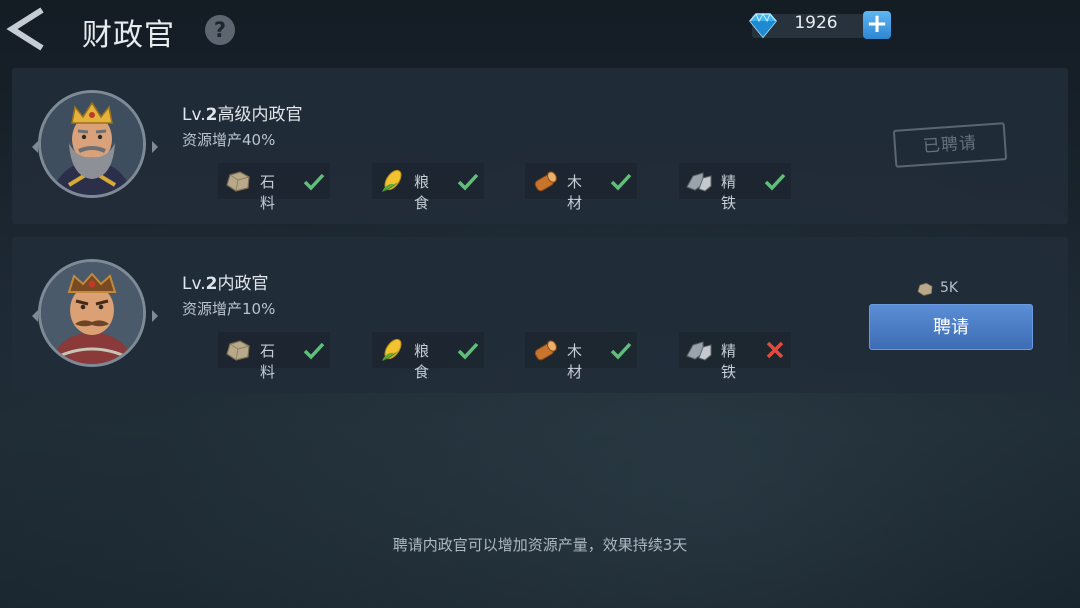  I want to click on officer-name: 高级内政官, so click(260, 115).